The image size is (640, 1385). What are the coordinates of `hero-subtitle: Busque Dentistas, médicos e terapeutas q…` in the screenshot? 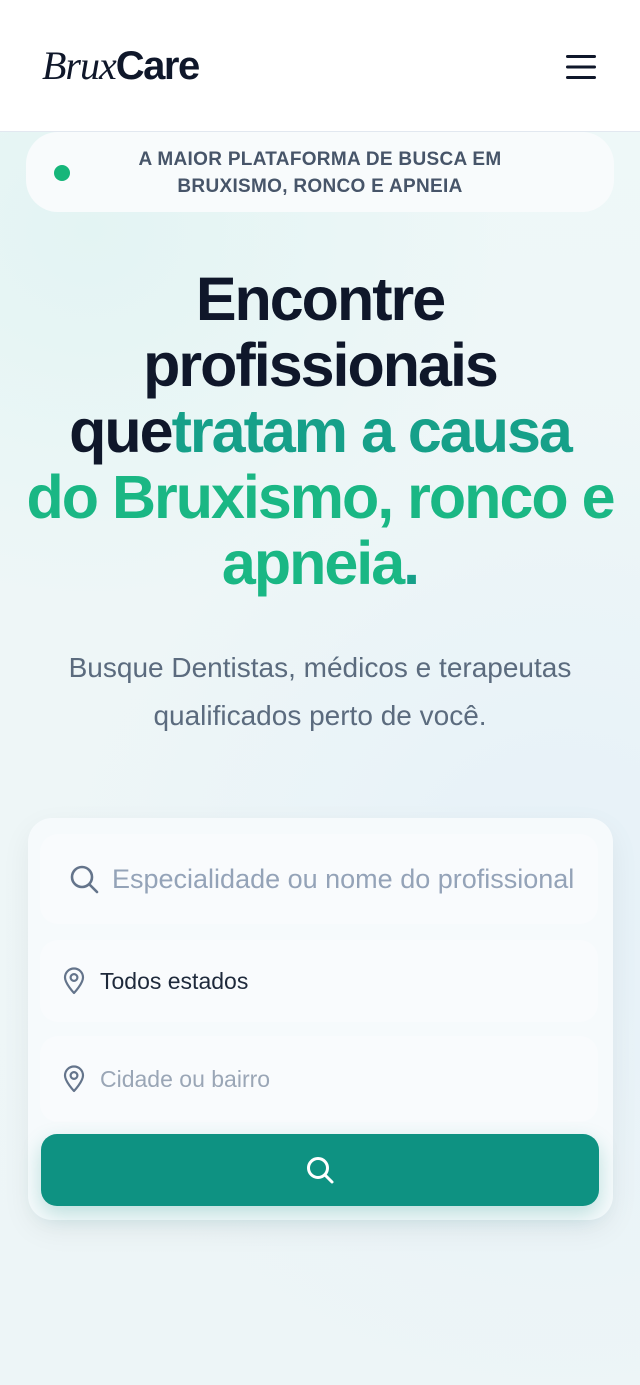 It's located at (320, 692).